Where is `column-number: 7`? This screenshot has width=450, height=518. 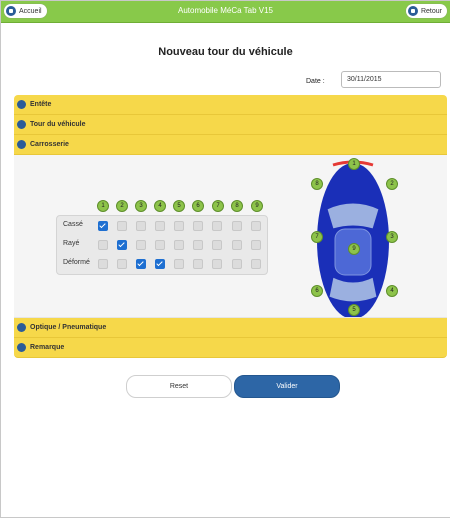
column-number: 7 is located at coordinates (218, 206).